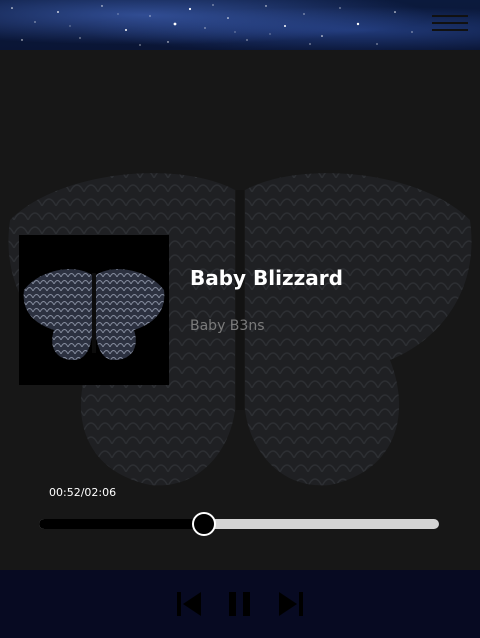 This screenshot has width=480, height=638. What do you see at coordinates (189, 604) in the screenshot?
I see `skip-previous-icon` at bounding box center [189, 604].